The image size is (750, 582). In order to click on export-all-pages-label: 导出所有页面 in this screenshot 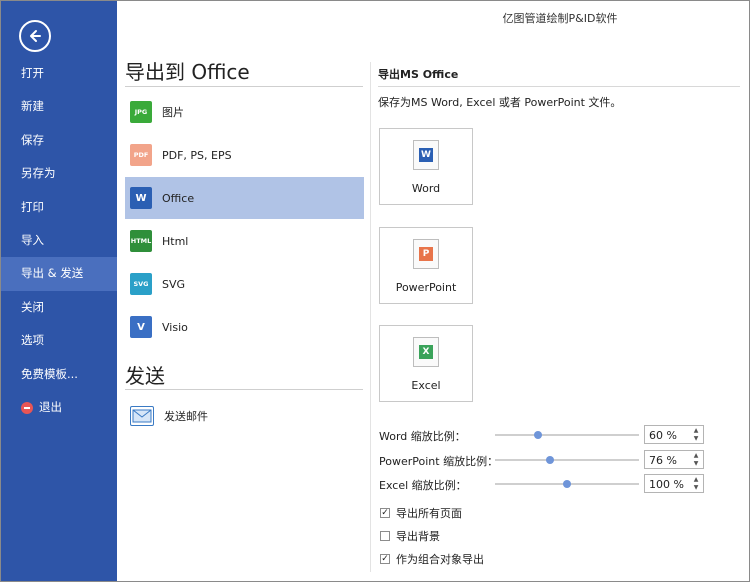, I will do `click(429, 513)`.